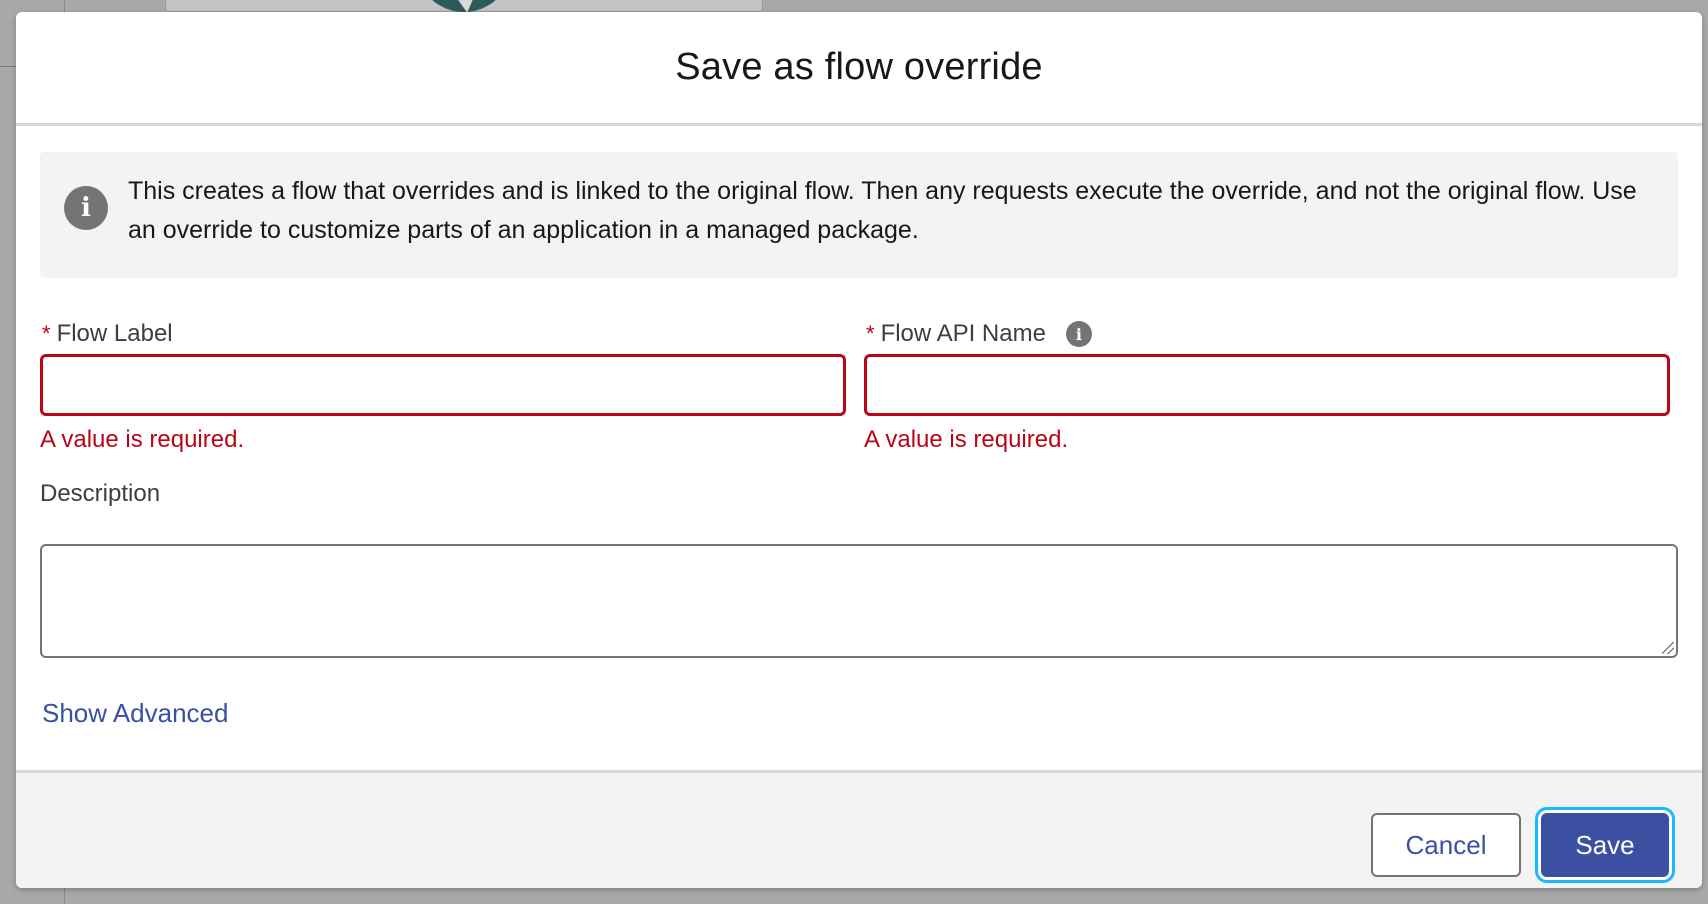 The image size is (1708, 904). I want to click on flow-label-error: A value is required., so click(142, 439).